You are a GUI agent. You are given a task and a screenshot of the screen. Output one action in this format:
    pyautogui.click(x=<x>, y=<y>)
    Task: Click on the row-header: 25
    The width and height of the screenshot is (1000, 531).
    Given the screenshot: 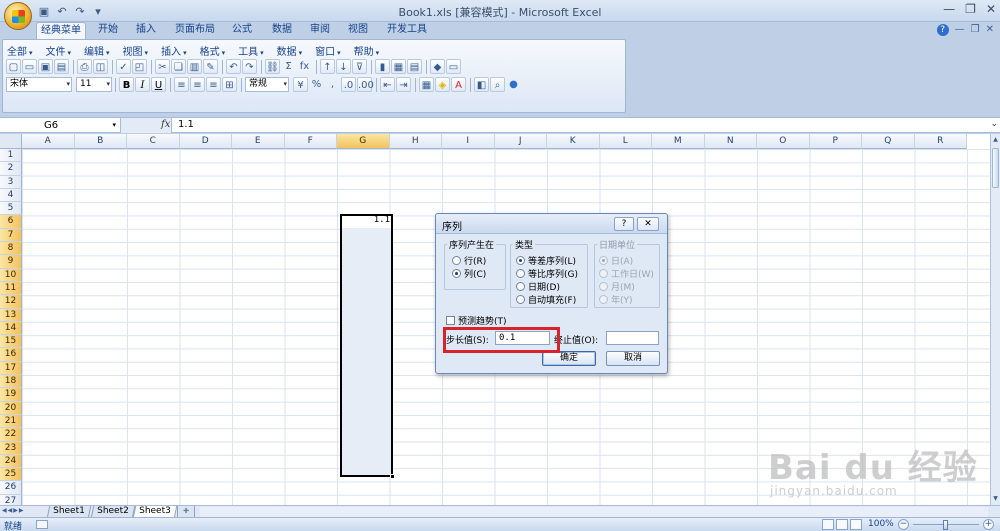 What is the action you would take?
    pyautogui.click(x=11, y=475)
    